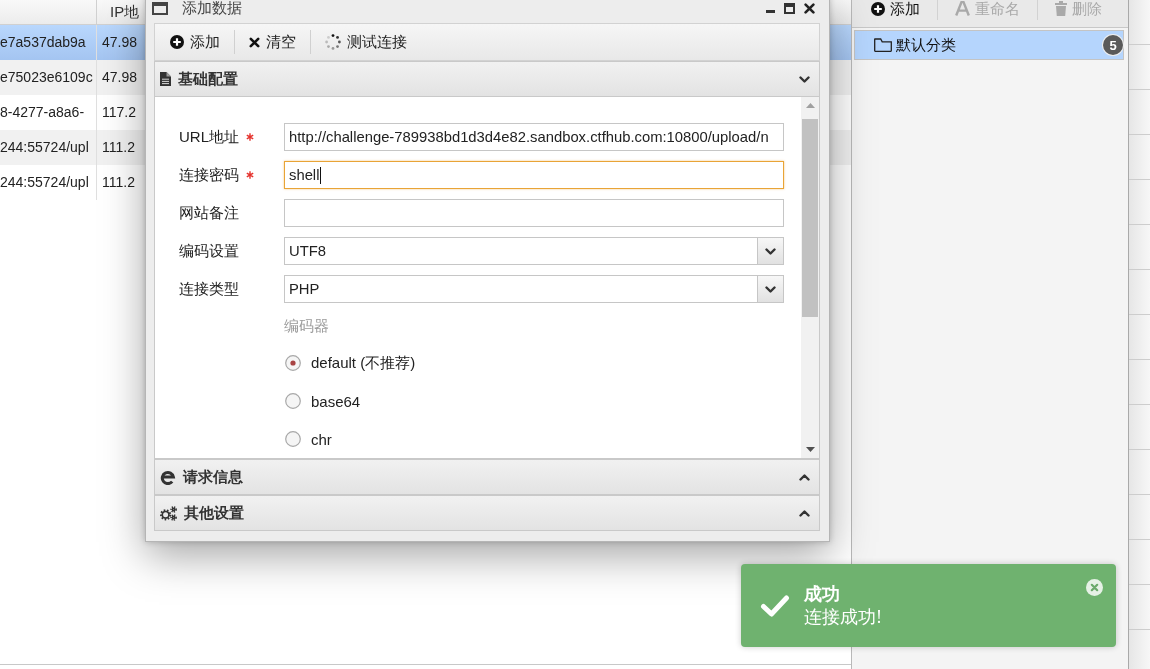  Describe the element at coordinates (534, 175) in the screenshot. I see `text-input: shell` at that location.